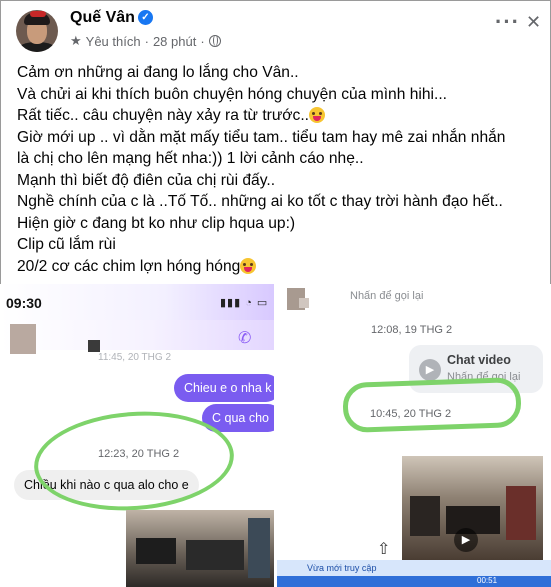 This screenshot has height=587, width=551. What do you see at coordinates (24, 303) in the screenshot?
I see `status-time: 09:30` at bounding box center [24, 303].